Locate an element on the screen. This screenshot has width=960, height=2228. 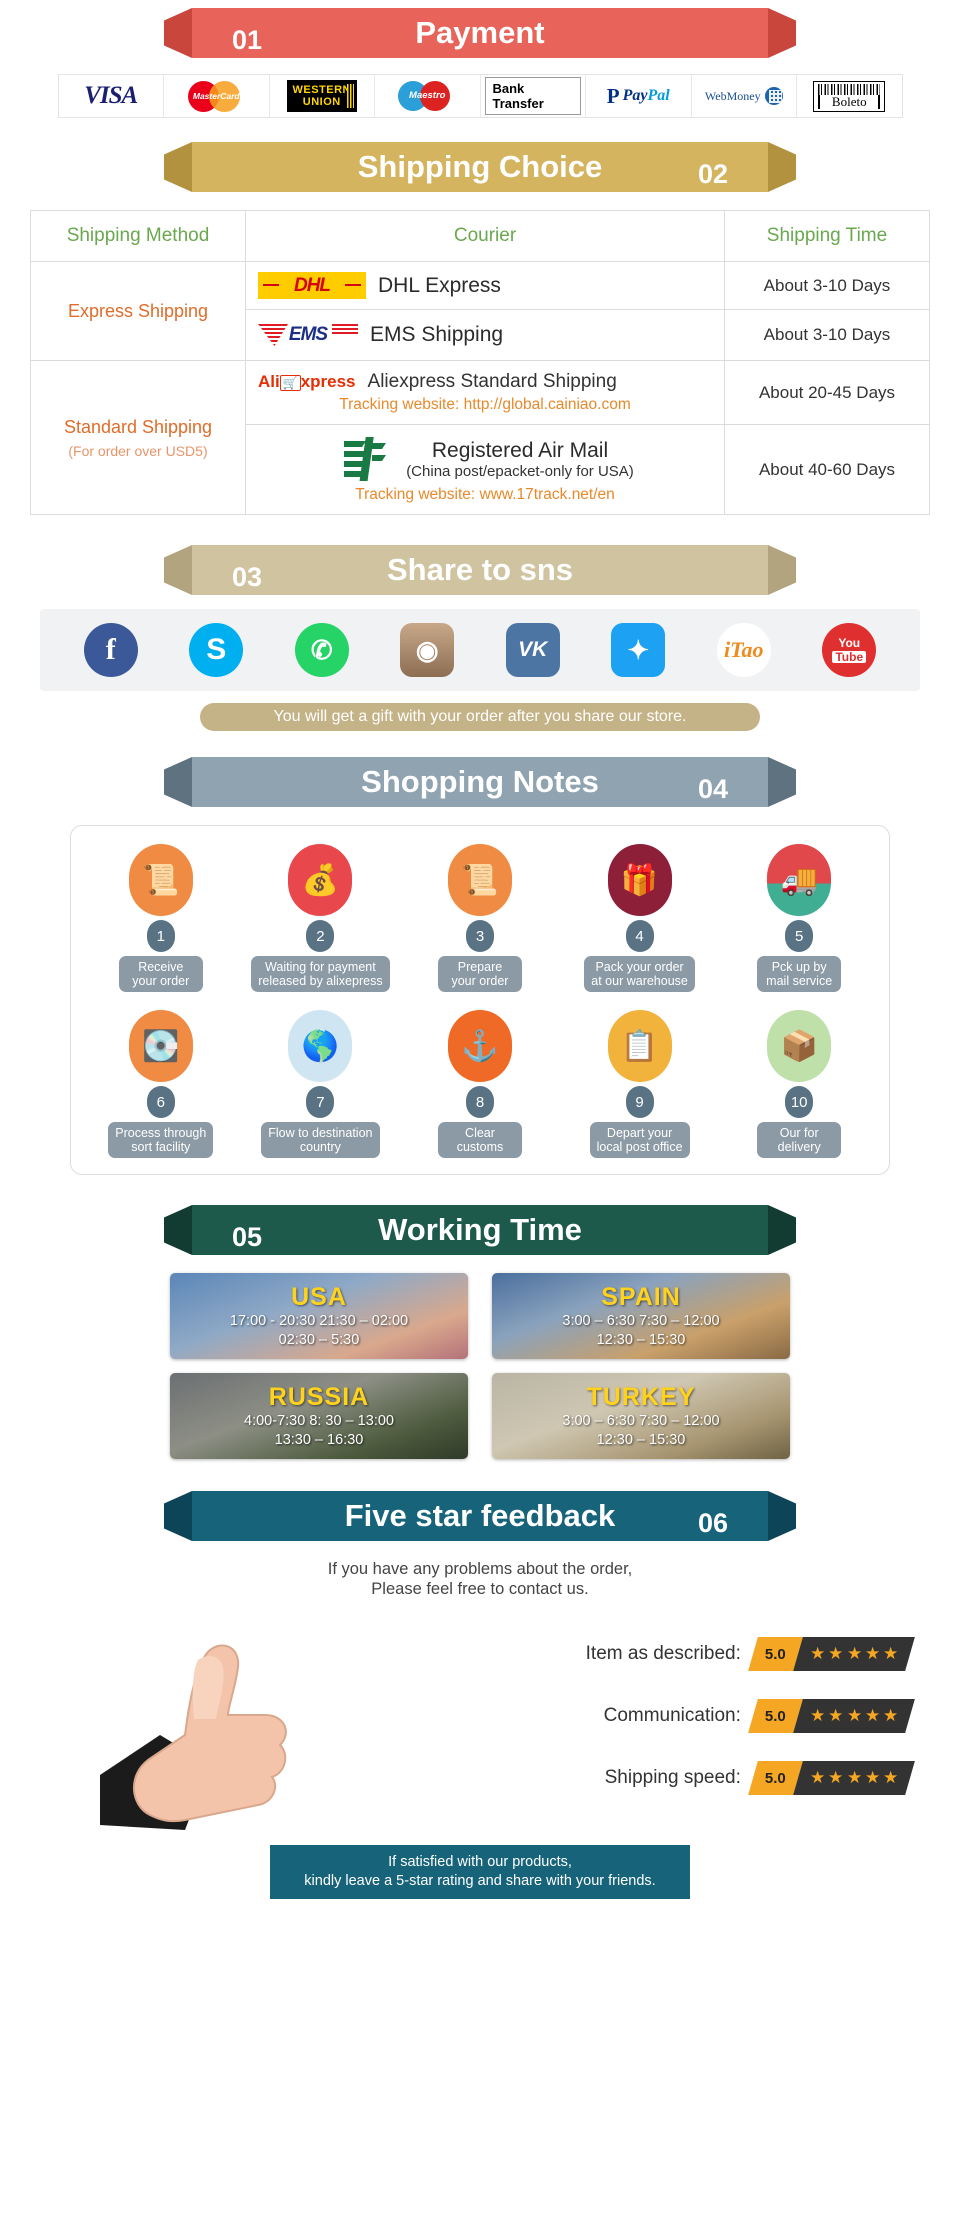
payment-method-western-union: WESTERN UNION is located at coordinates (322, 96).